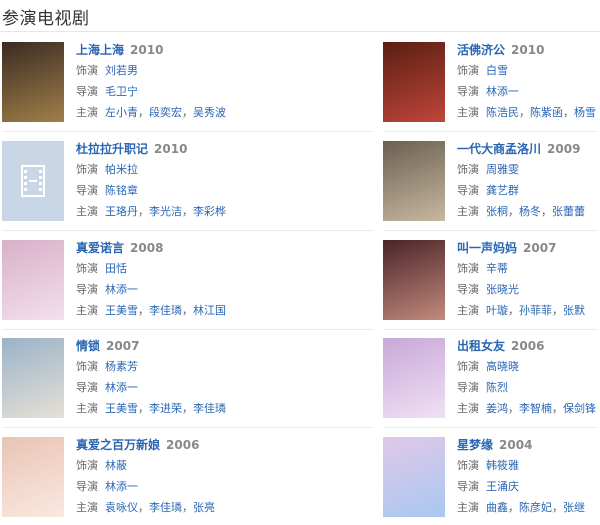 This screenshot has height=525, width=600. What do you see at coordinates (209, 211) in the screenshot?
I see `cast-link: 李彩桦` at bounding box center [209, 211].